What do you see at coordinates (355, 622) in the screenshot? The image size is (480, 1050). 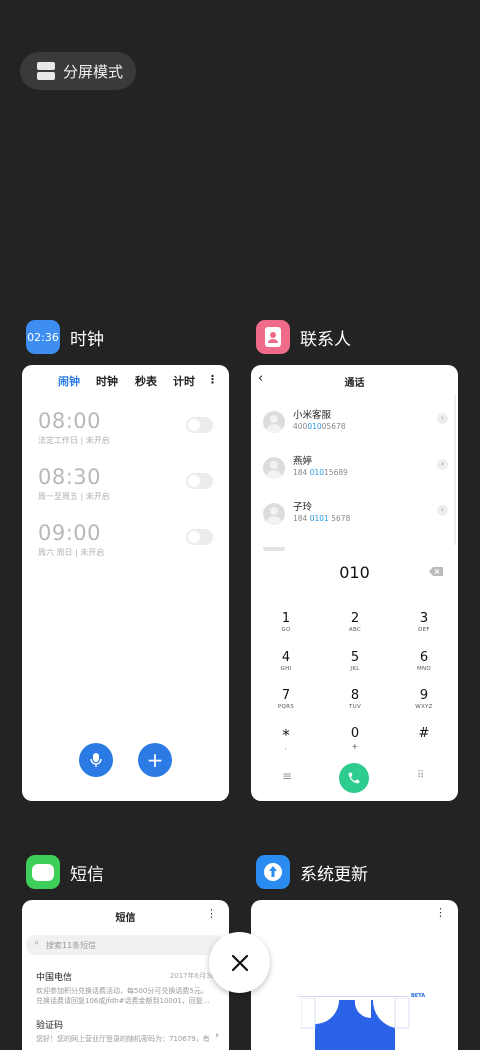 I see `dial-key-2: 2 ABC` at bounding box center [355, 622].